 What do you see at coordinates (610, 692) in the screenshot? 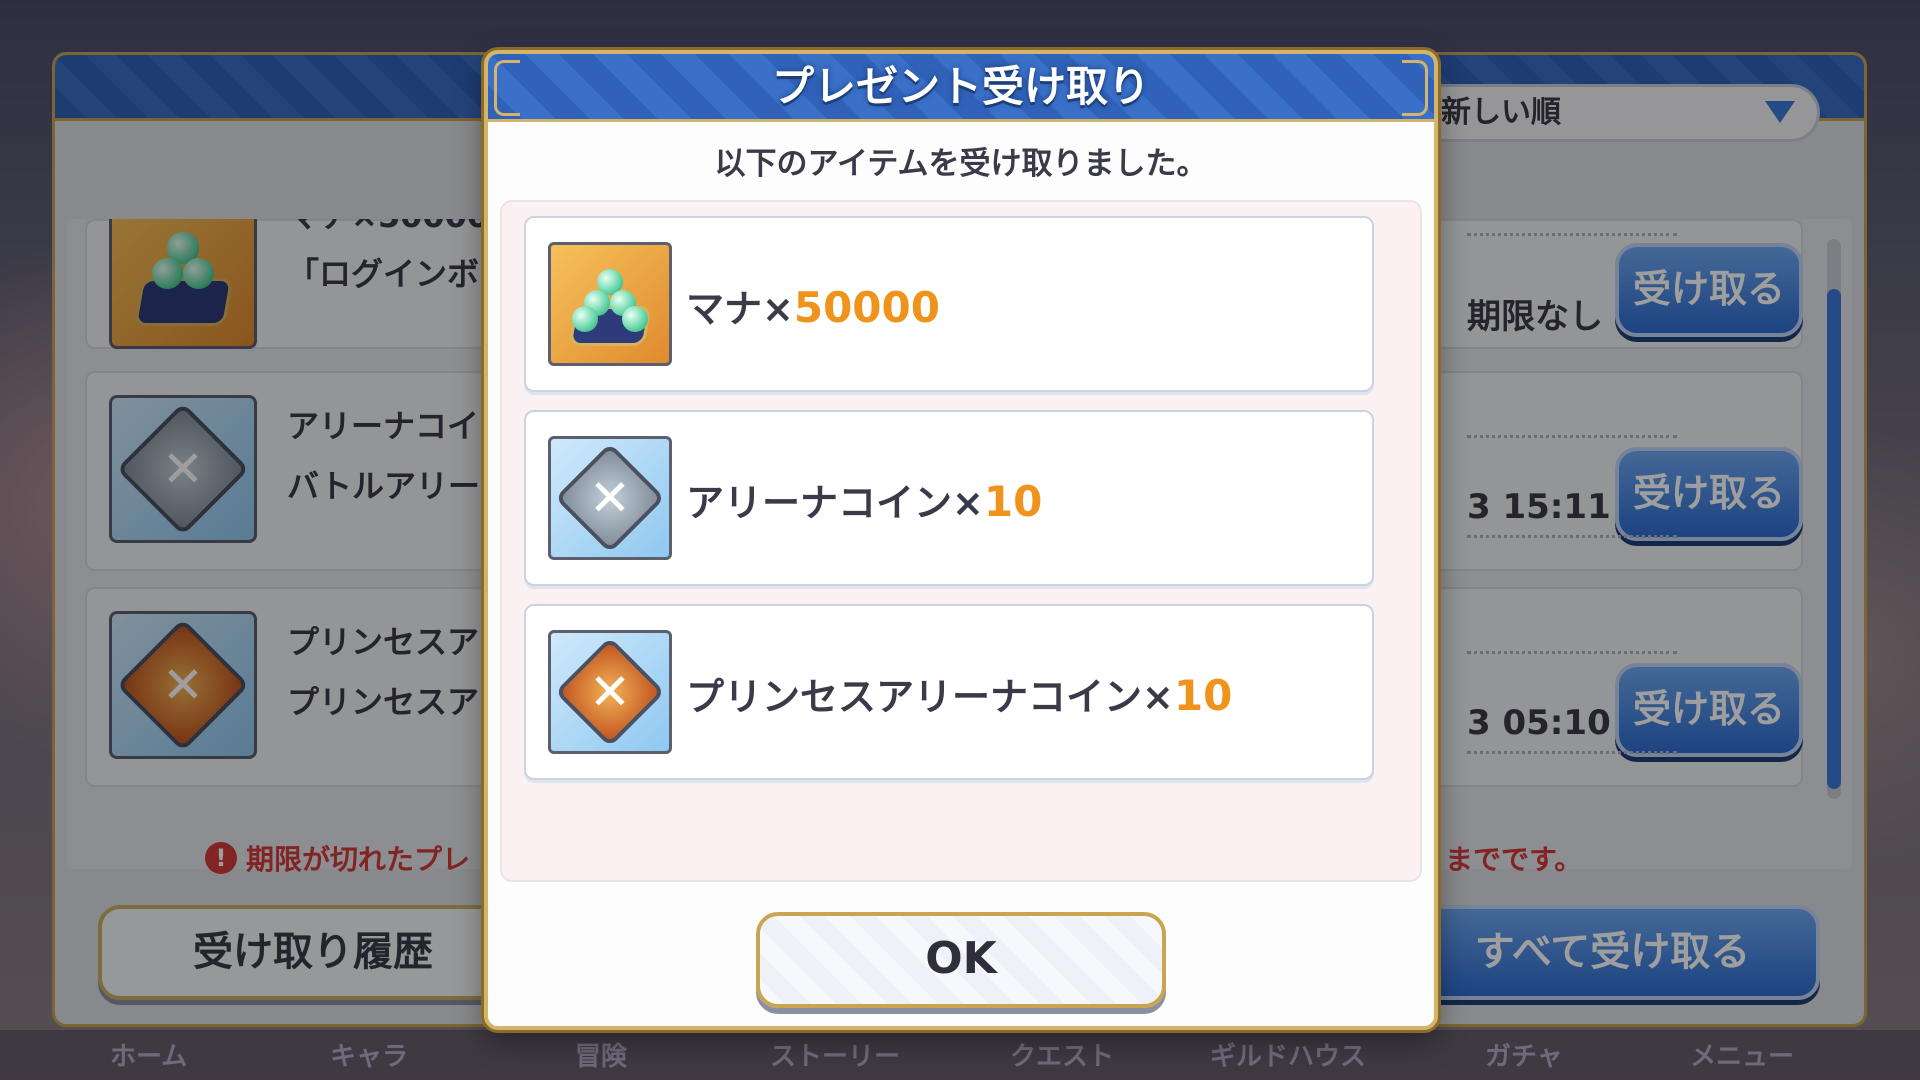
I see `princess-arena-coin-icon: ✕` at bounding box center [610, 692].